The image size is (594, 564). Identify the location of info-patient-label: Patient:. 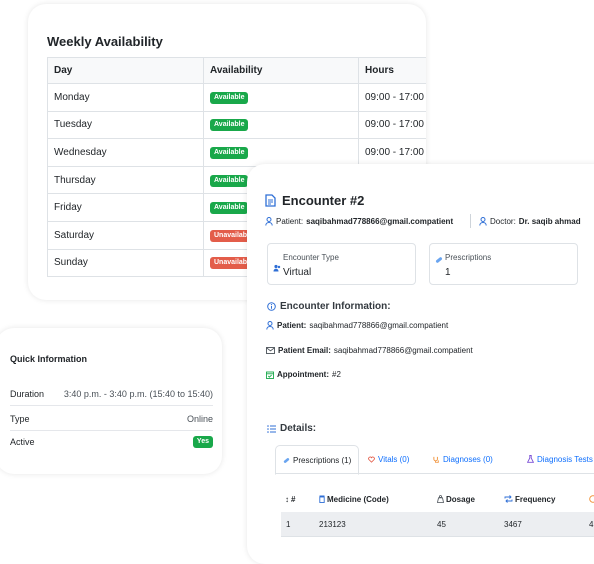
(292, 325).